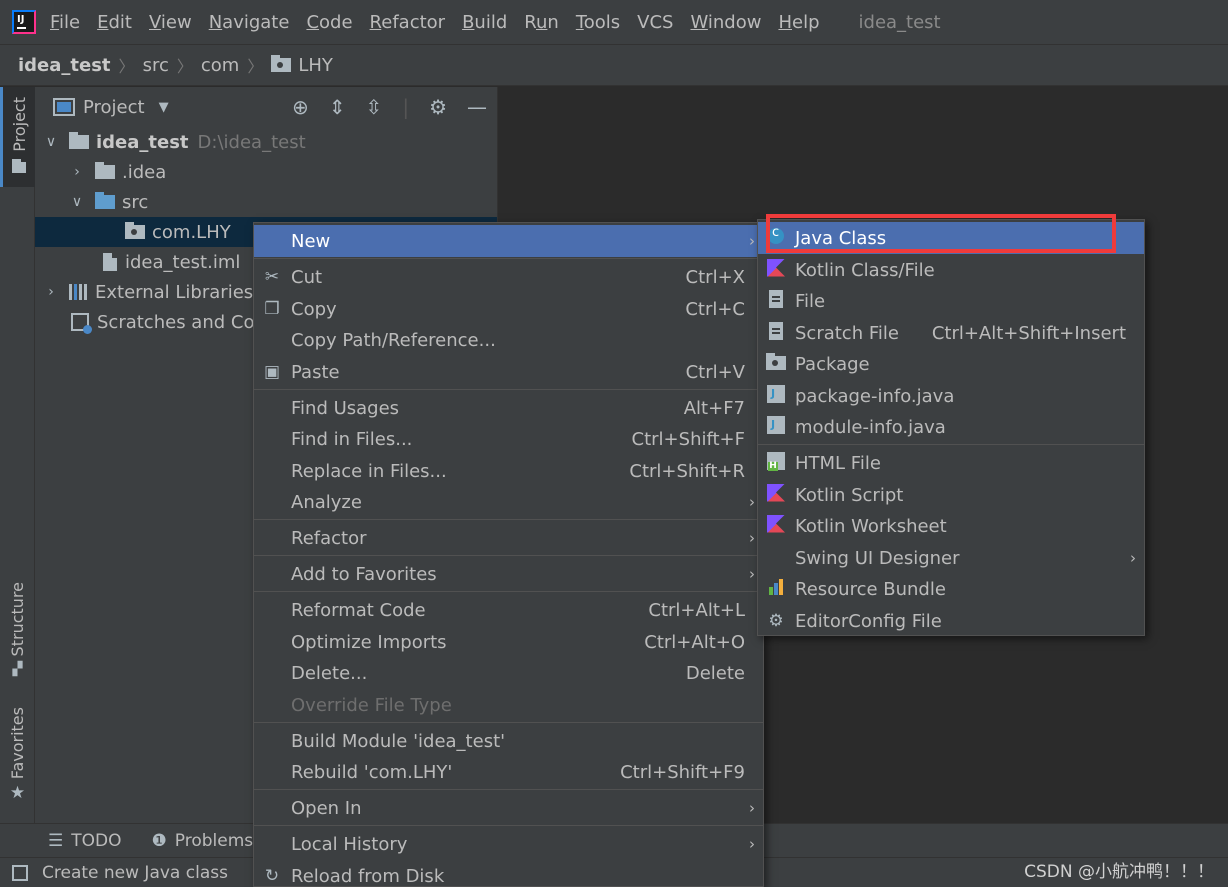  I want to click on status-toggle-icon, so click(20, 872).